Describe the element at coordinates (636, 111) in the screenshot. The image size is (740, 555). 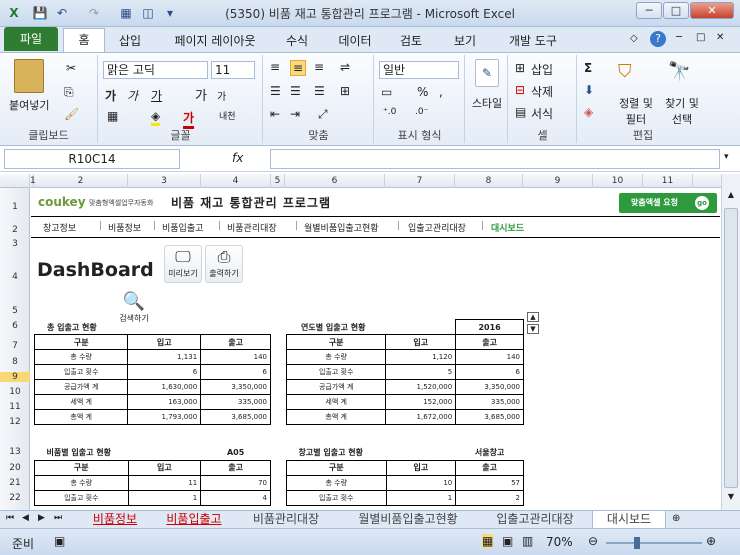
I see `sort-filter-button: 정렬 및 필터` at that location.